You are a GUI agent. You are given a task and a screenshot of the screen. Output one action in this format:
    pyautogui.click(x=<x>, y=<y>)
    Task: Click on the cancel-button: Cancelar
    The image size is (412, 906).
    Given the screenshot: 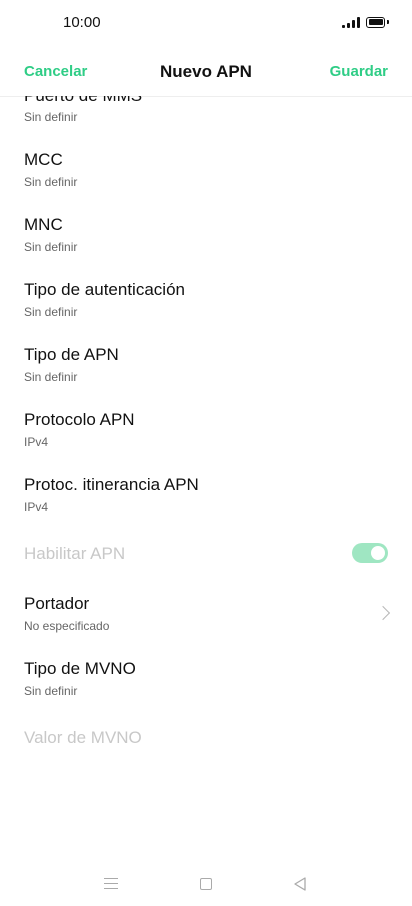 What is the action you would take?
    pyautogui.click(x=55, y=71)
    